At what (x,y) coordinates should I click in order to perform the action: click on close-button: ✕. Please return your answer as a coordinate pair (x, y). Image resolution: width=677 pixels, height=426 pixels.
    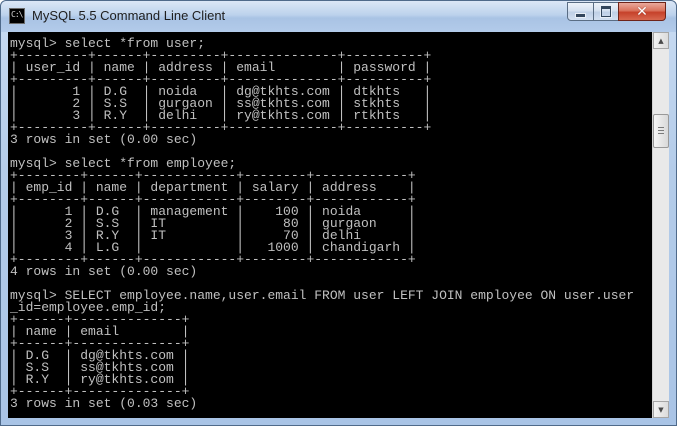
    Looking at the image, I should click on (642, 11).